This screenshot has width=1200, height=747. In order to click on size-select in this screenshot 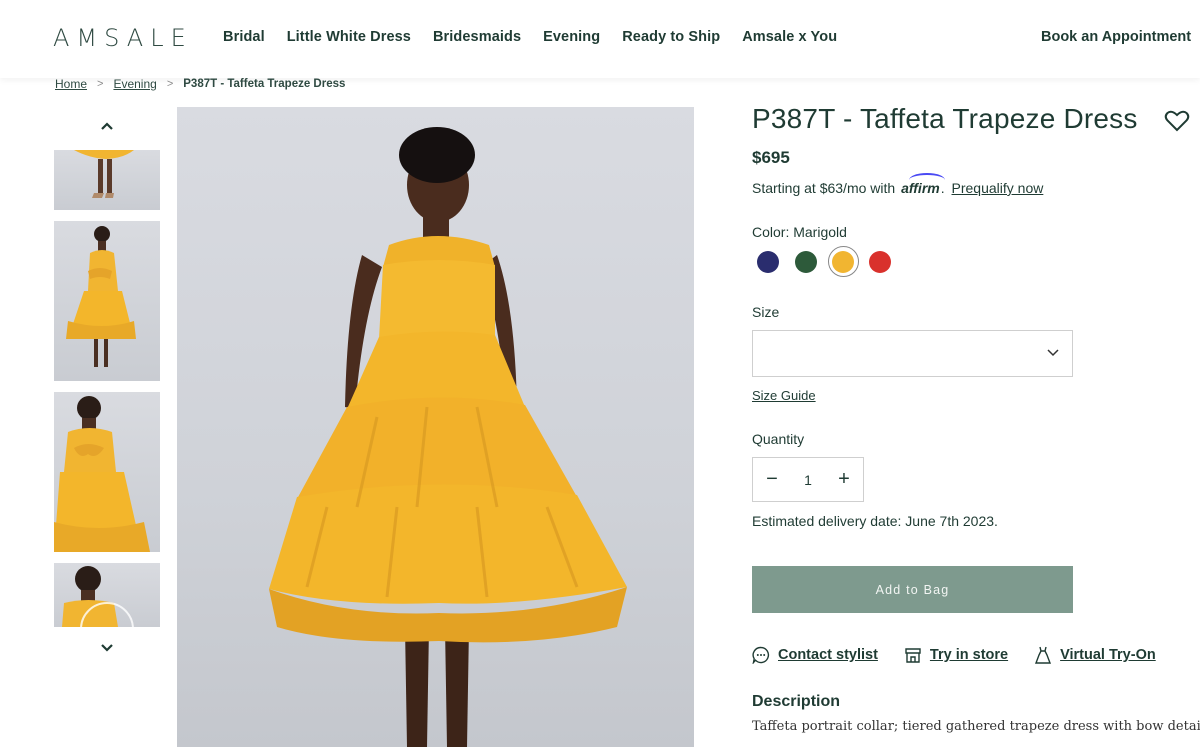, I will do `click(912, 353)`.